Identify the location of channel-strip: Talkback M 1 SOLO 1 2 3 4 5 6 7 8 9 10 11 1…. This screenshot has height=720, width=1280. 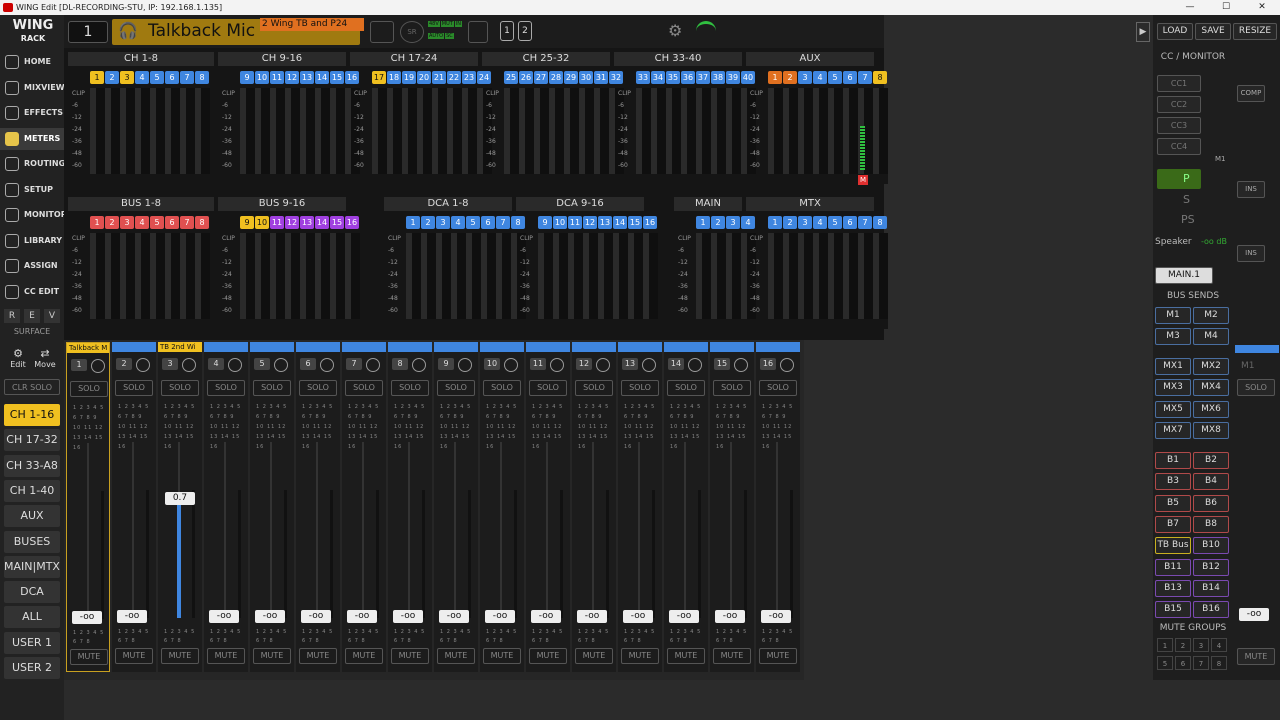
(88, 507).